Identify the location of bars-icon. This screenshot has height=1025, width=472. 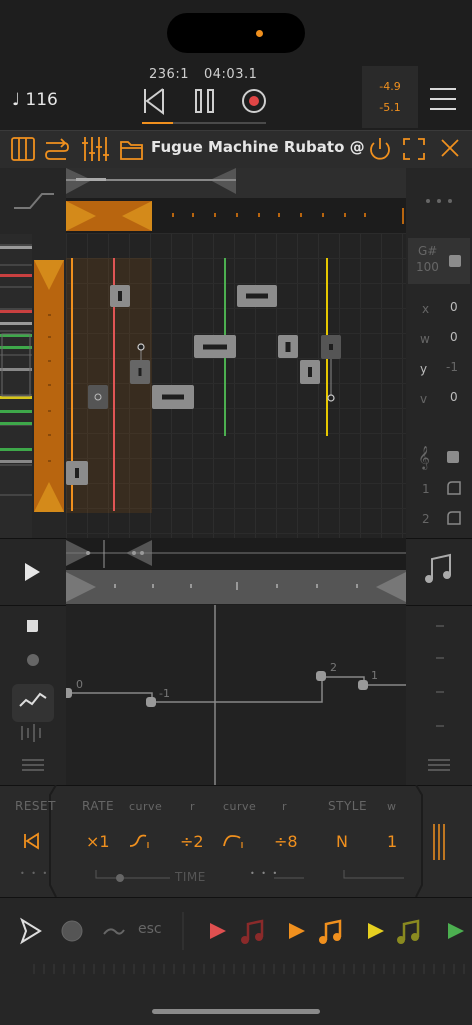
(31, 733).